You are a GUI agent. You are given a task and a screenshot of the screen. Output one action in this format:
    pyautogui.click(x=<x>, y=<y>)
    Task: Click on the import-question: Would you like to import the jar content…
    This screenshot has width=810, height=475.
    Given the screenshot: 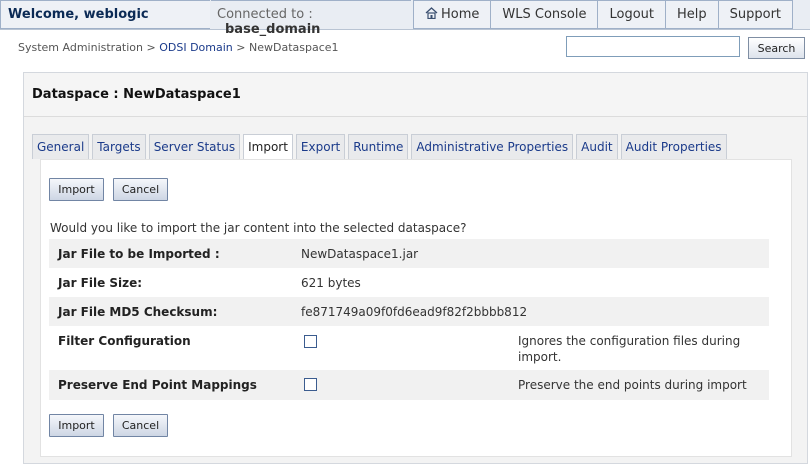 What is the action you would take?
    pyautogui.click(x=258, y=228)
    